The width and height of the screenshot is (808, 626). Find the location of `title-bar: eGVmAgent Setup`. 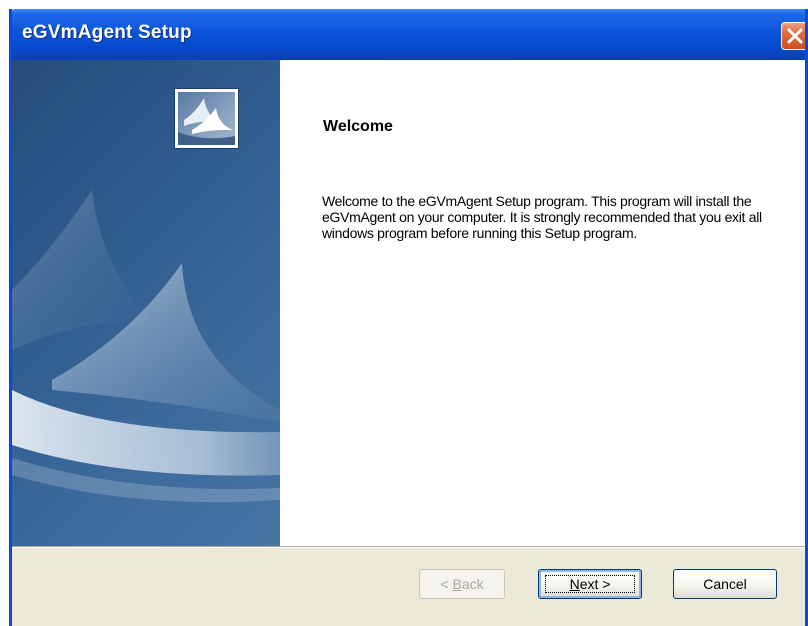

title-bar: eGVmAgent Setup is located at coordinates (408, 34).